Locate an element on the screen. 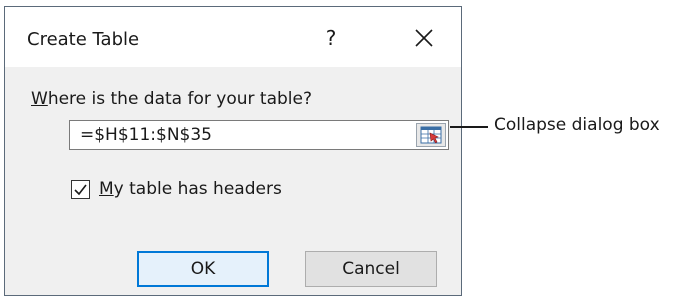 This screenshot has height=304, width=682. close-icon is located at coordinates (424, 38).